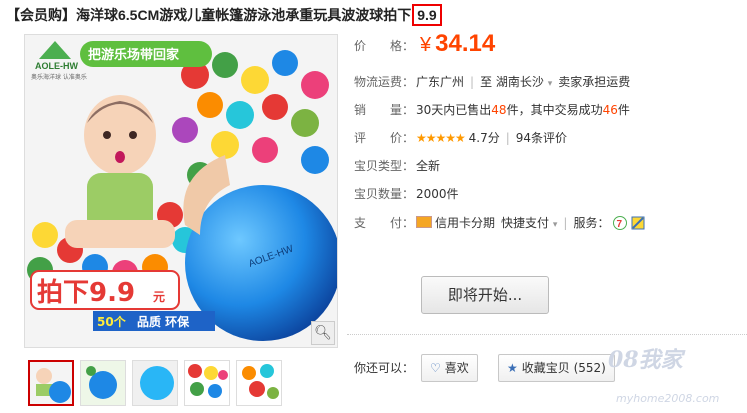 The image size is (747, 413). What do you see at coordinates (499, 223) in the screenshot?
I see `payment-row: 支 付： 信用卡分期 快捷支付 ▾ | 服务： 7` at bounding box center [499, 223].